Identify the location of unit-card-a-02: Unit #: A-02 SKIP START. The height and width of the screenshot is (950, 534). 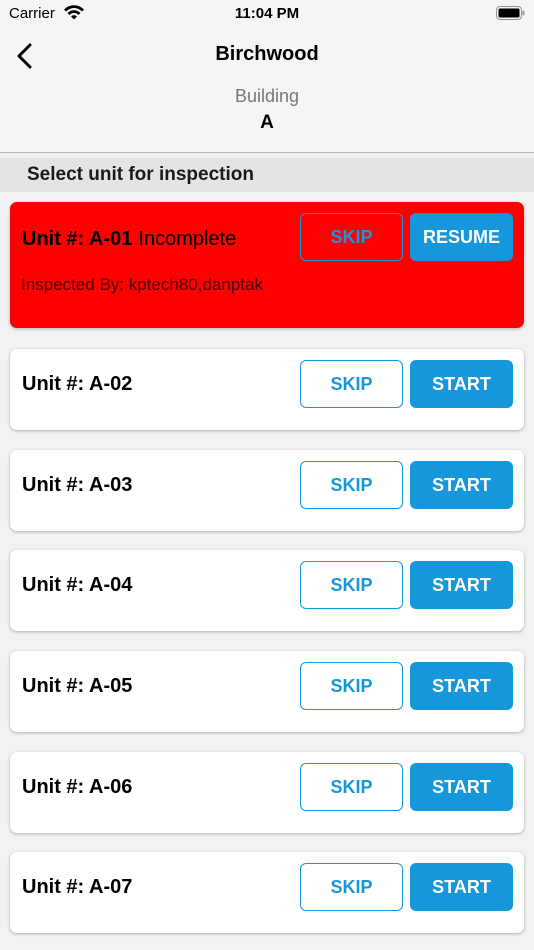
(267, 389).